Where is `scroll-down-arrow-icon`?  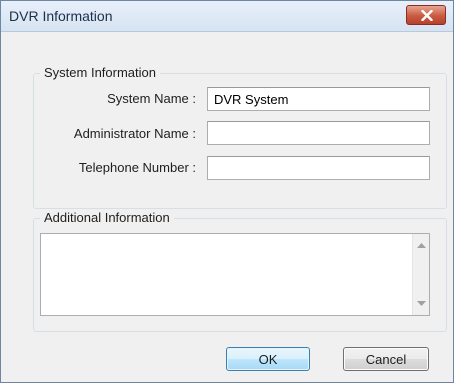
scroll-down-arrow-icon is located at coordinates (421, 303).